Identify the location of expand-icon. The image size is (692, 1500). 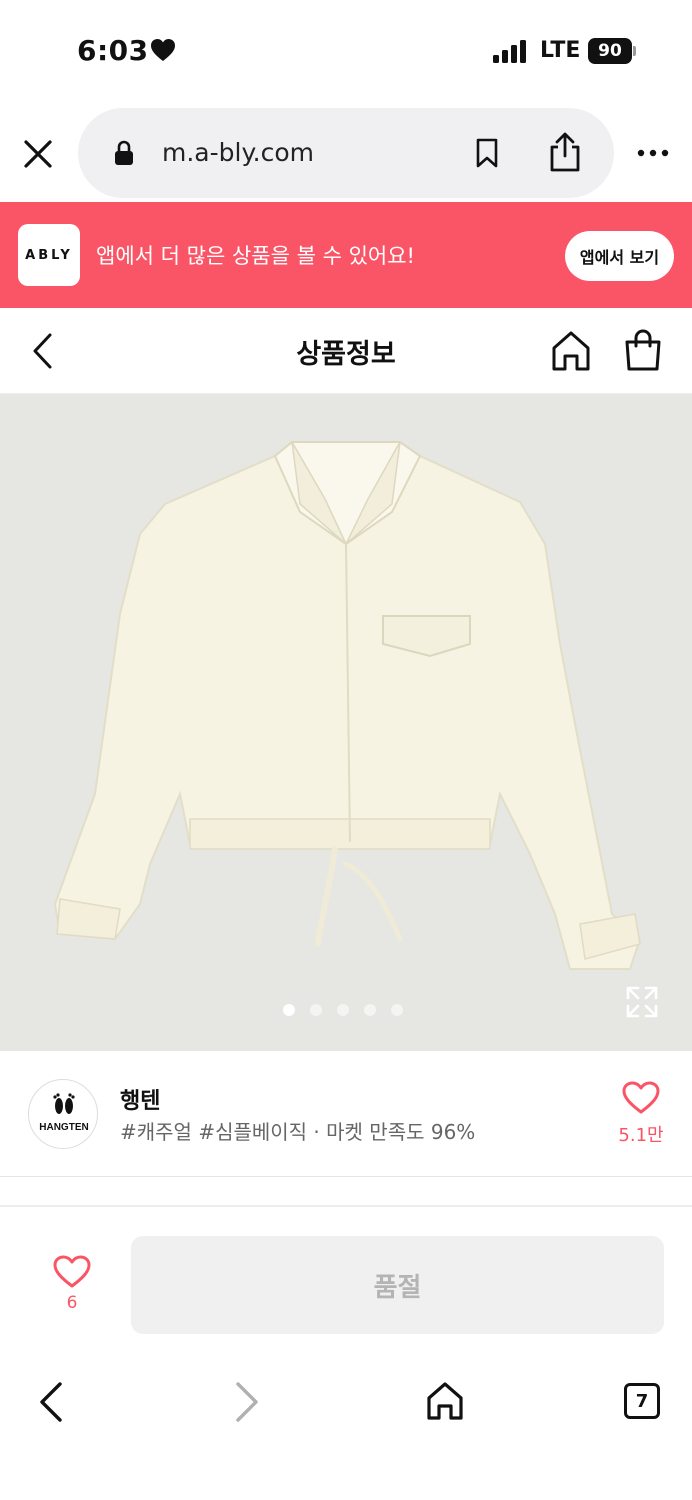
(642, 1002).